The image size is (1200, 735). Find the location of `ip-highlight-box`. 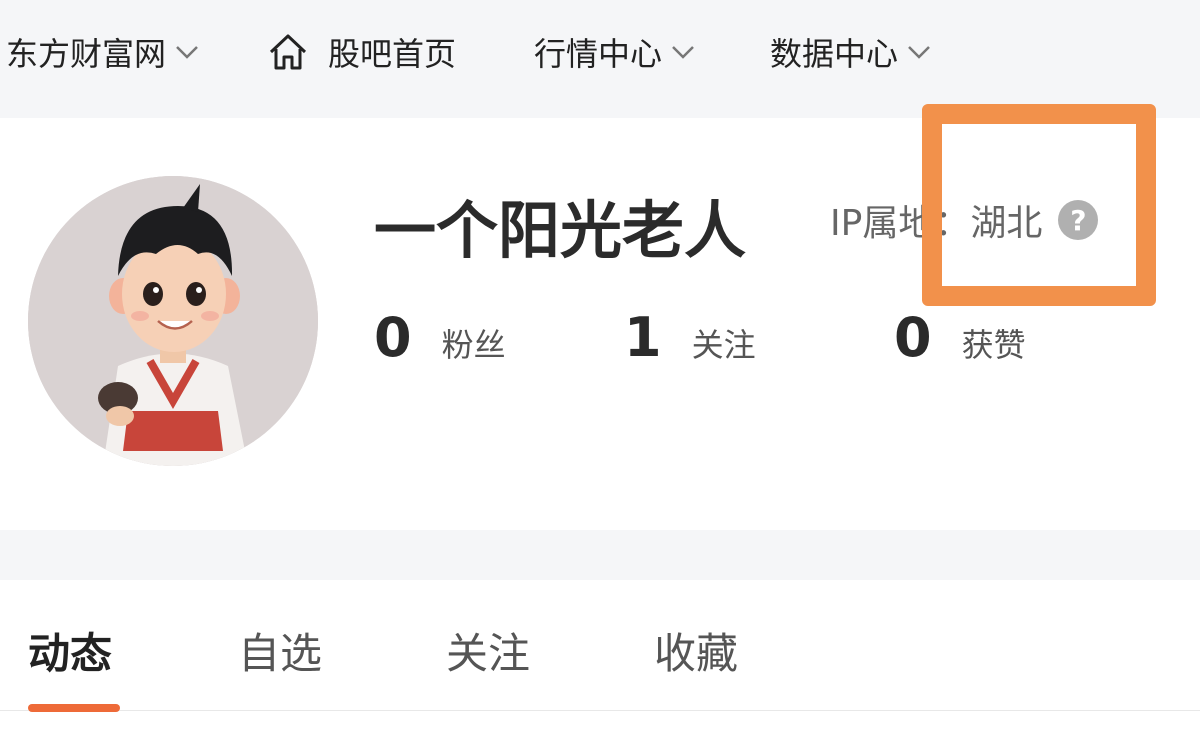

ip-highlight-box is located at coordinates (1039, 205).